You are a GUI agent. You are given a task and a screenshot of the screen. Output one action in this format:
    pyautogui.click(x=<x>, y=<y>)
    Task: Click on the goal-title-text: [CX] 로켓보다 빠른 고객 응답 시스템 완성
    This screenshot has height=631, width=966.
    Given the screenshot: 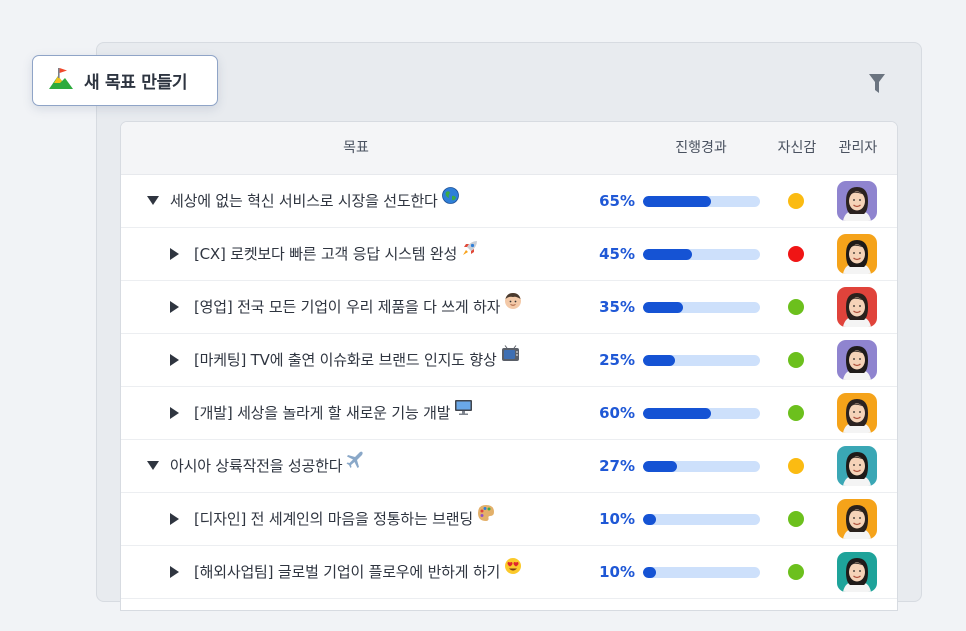 What is the action you would take?
    pyautogui.click(x=326, y=254)
    